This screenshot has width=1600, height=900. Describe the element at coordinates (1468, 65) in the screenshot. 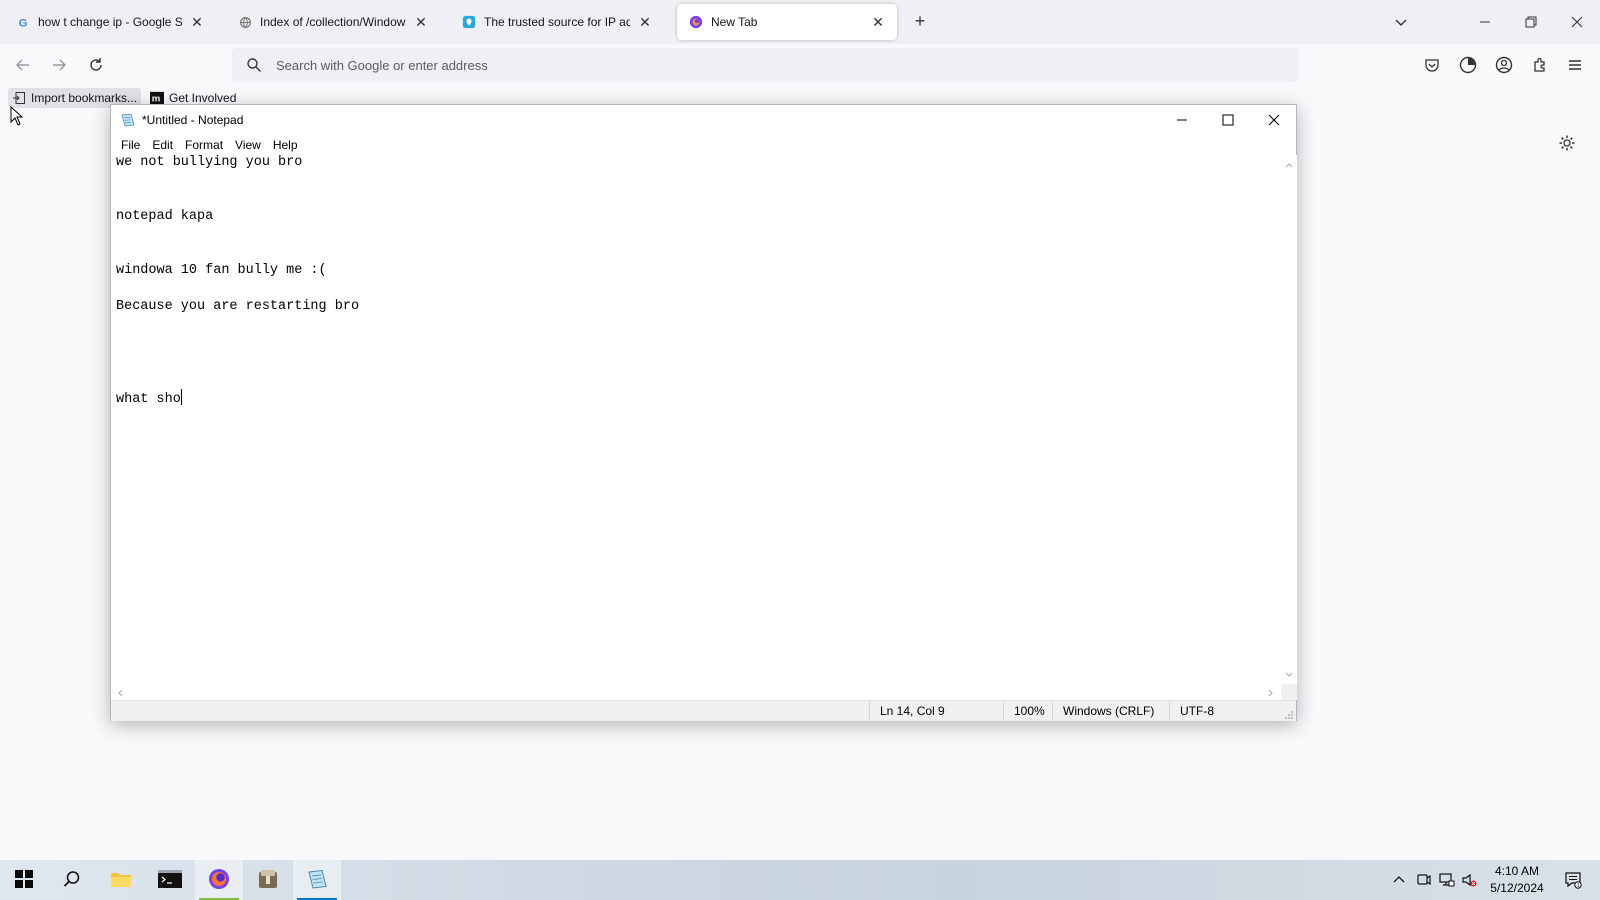

I see `vpn-icon` at that location.